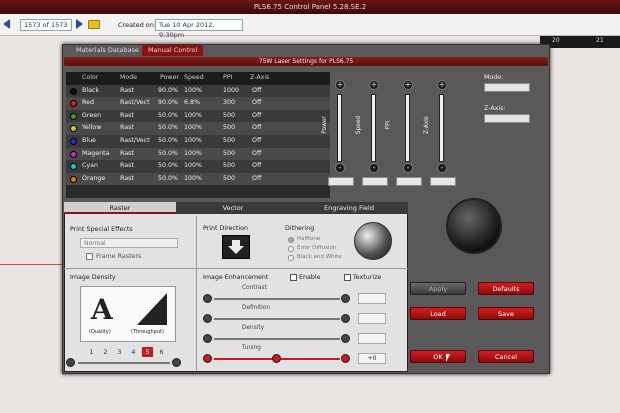  Describe the element at coordinates (580, 42) in the screenshot. I see `ruler: 20 21` at that location.